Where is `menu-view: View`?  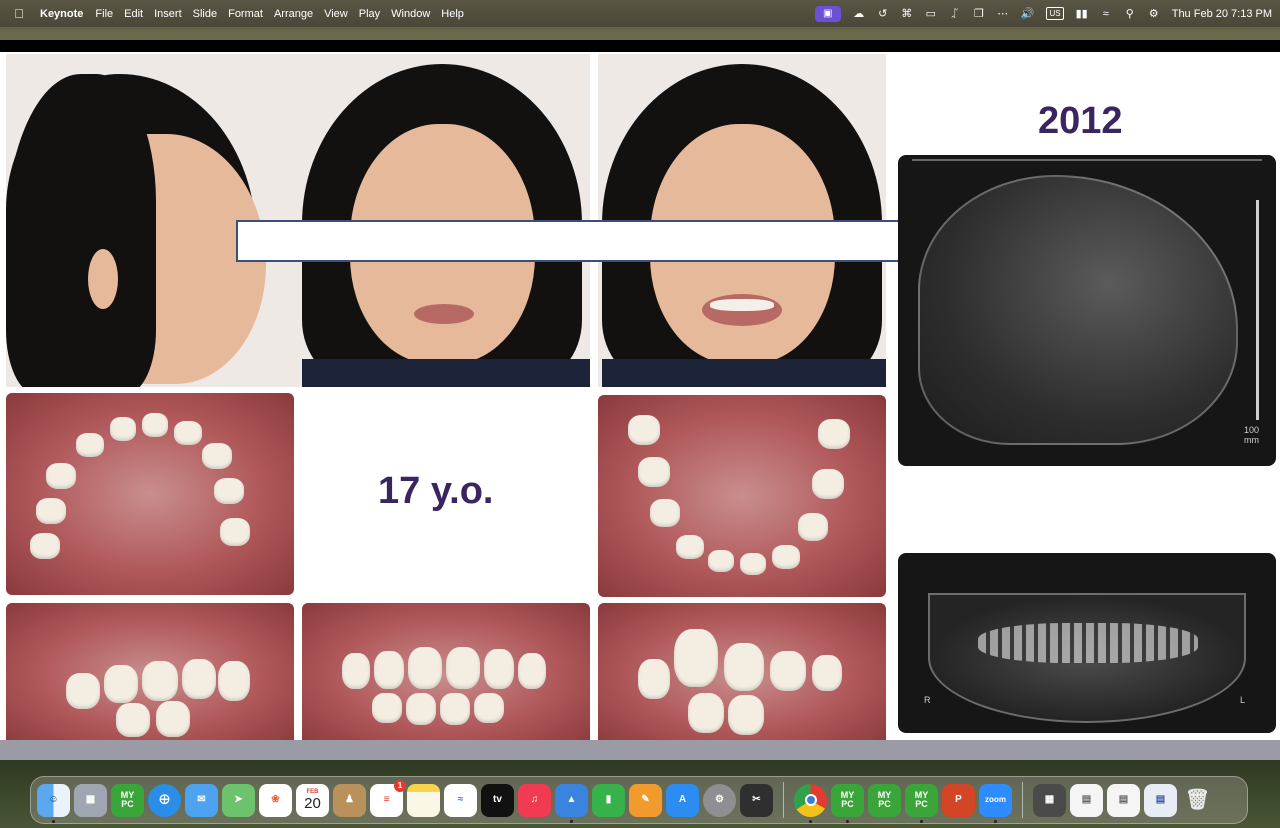 menu-view: View is located at coordinates (338, 14).